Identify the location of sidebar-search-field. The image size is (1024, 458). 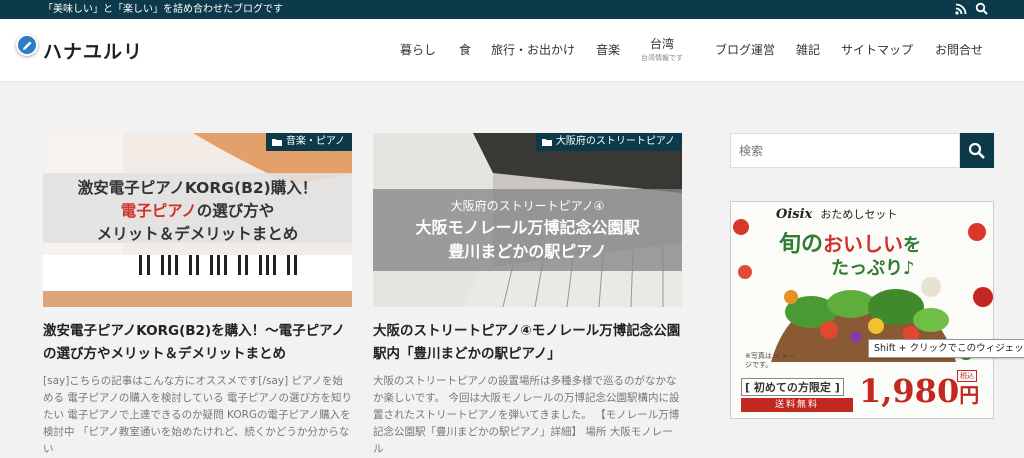
(845, 150).